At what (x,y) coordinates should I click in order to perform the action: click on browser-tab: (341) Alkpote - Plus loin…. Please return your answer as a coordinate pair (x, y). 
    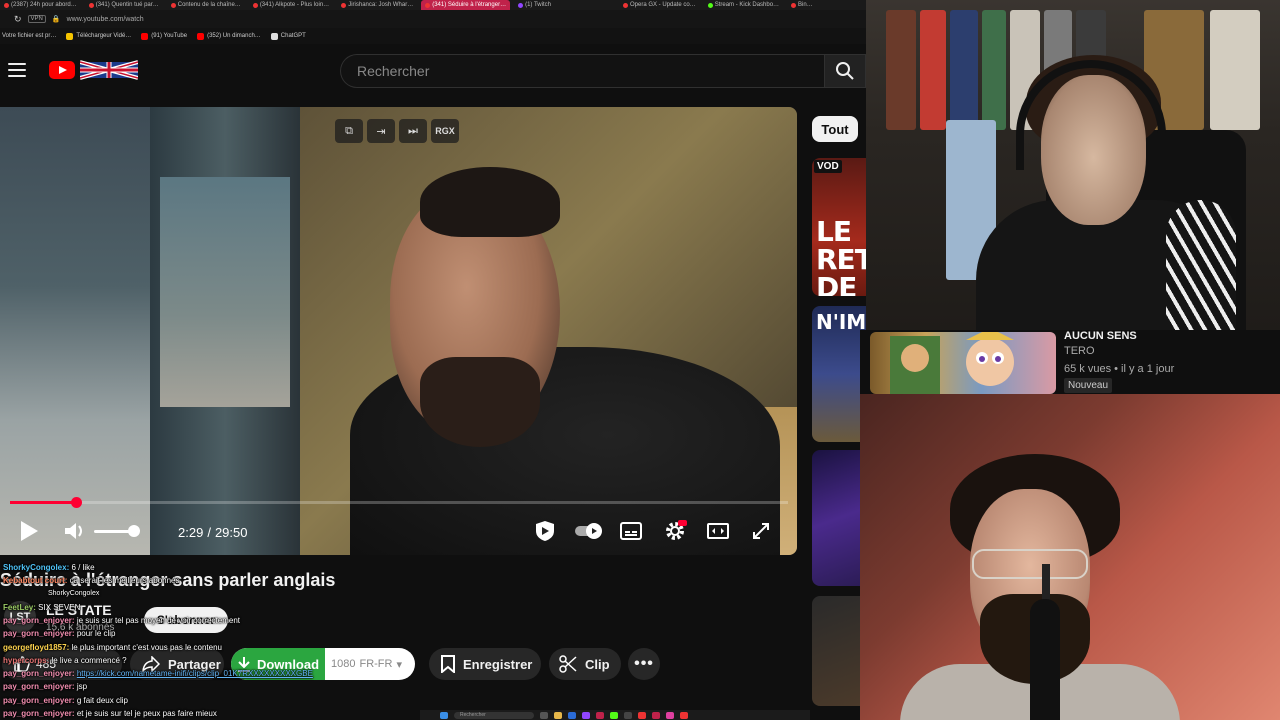
    Looking at the image, I should click on (291, 5).